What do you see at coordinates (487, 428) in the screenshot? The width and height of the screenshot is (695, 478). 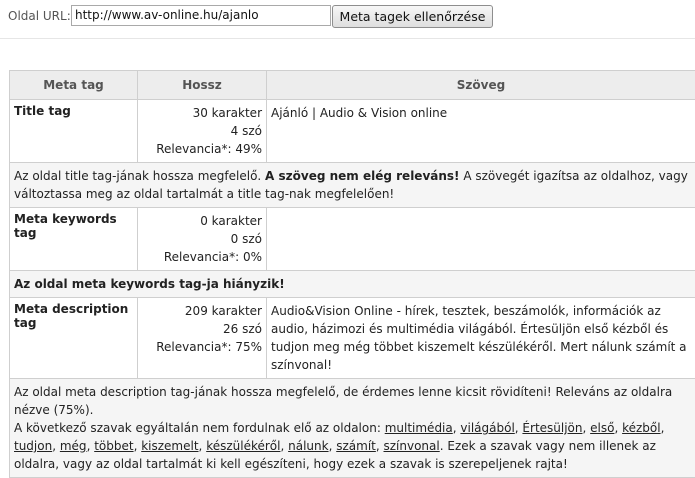 I see `missing-word: világából` at bounding box center [487, 428].